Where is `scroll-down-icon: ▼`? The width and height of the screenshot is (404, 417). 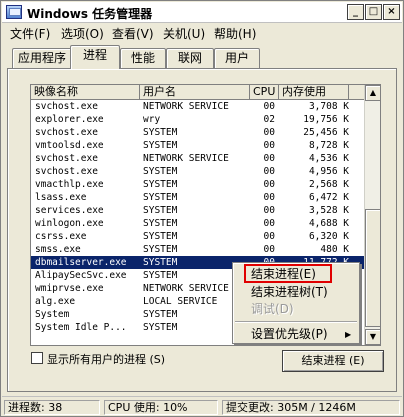
scroll-down-icon: ▼ is located at coordinates (372, 337).